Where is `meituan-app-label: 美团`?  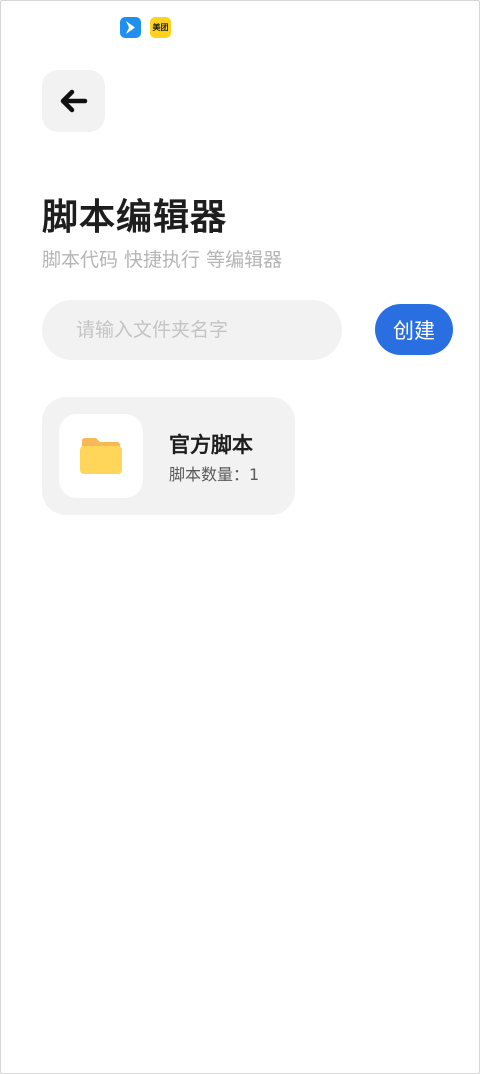 meituan-app-label: 美团 is located at coordinates (160, 27).